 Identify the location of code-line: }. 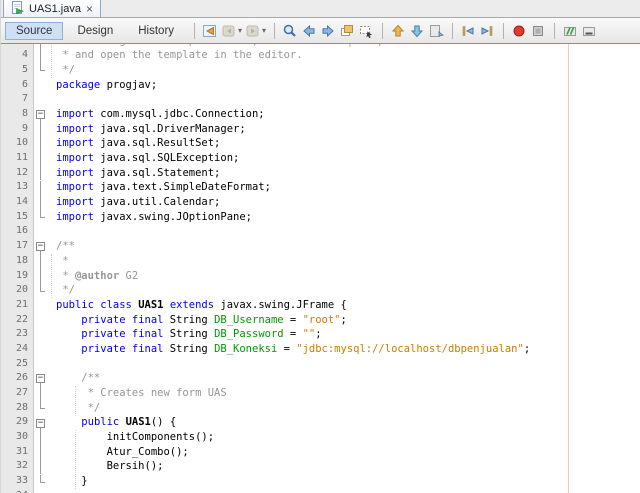
(343, 481).